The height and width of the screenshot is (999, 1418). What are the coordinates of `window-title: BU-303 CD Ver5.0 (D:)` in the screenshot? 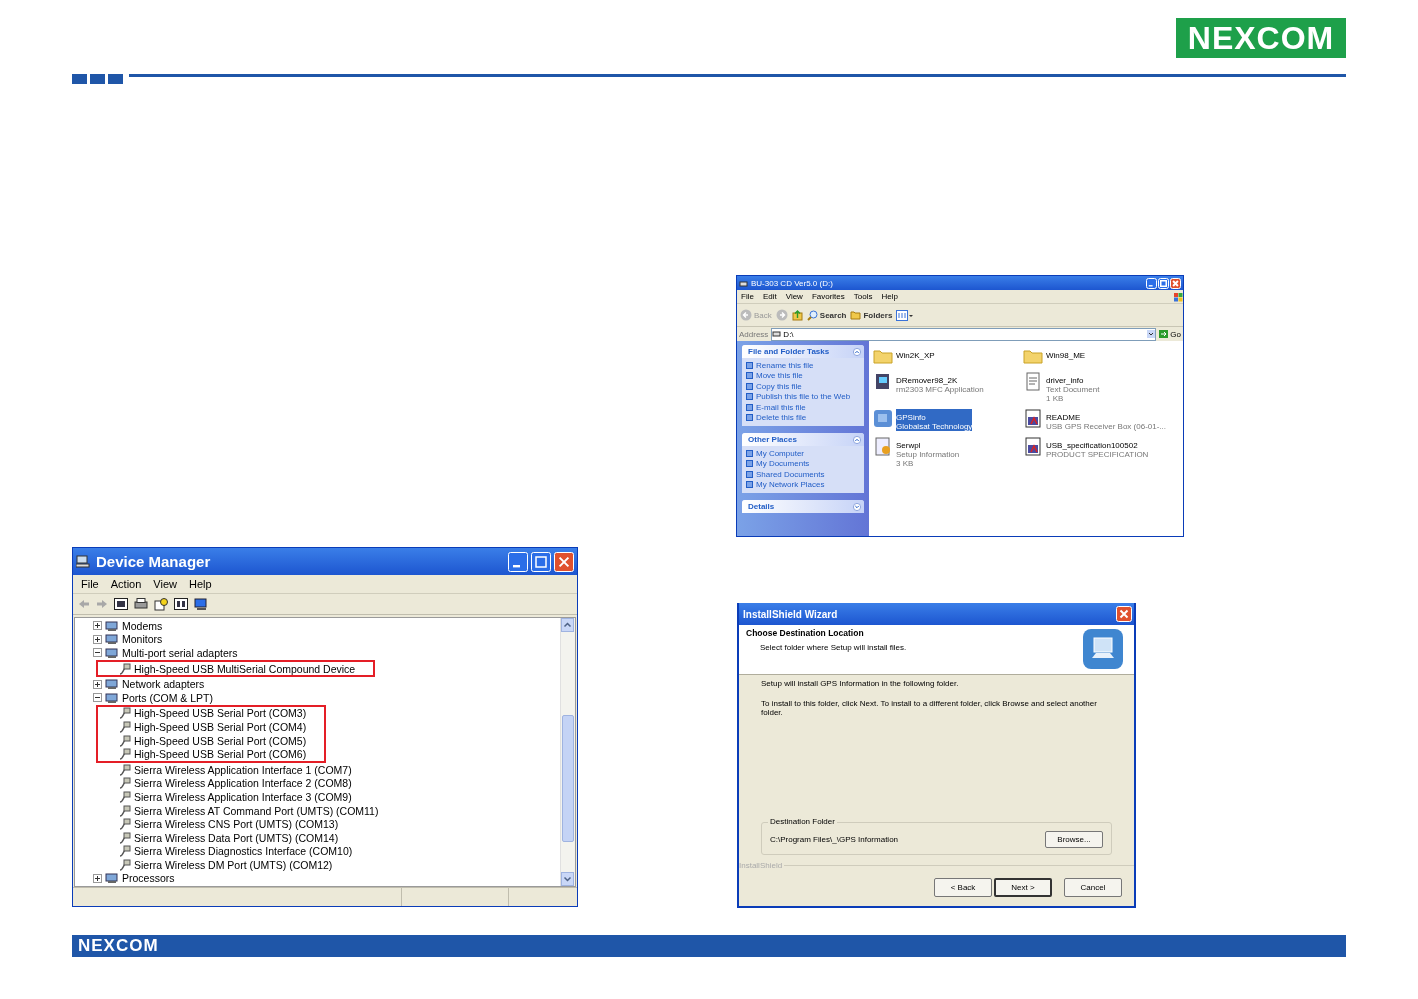 It's located at (792, 283).